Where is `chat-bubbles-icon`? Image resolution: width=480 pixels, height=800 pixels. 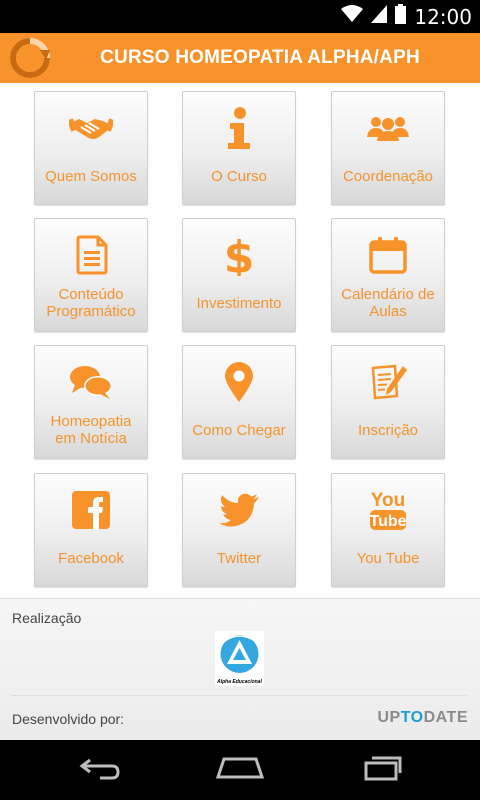
chat-bubbles-icon is located at coordinates (91, 382).